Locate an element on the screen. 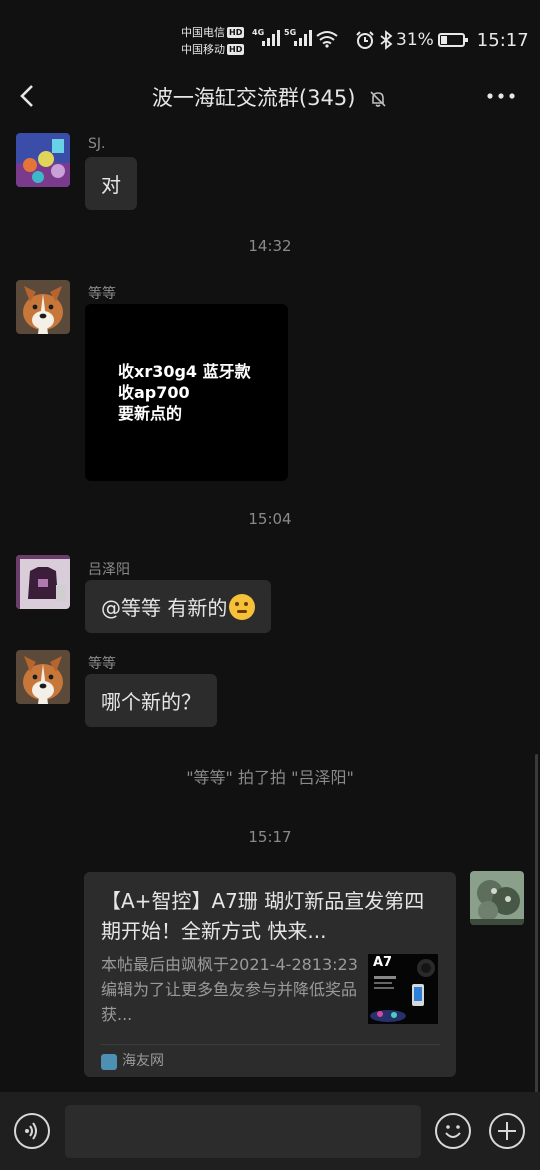  bluetooth-icon is located at coordinates (386, 40).